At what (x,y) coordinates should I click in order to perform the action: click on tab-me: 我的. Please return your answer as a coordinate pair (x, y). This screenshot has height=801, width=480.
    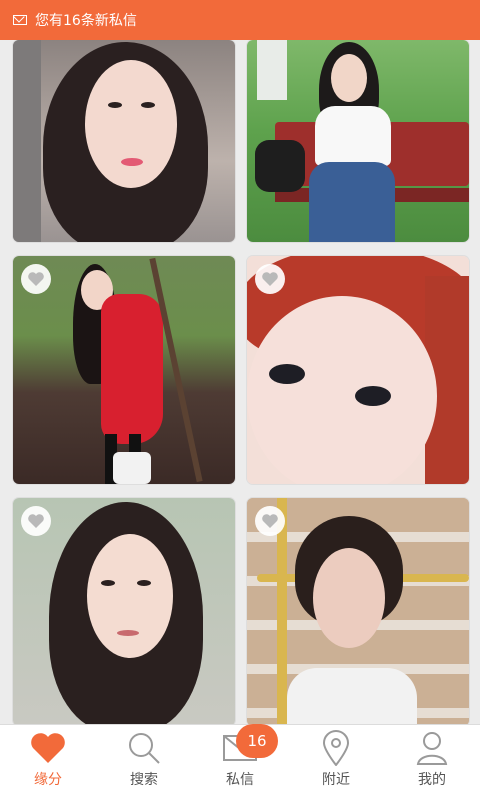
    Looking at the image, I should click on (432, 763).